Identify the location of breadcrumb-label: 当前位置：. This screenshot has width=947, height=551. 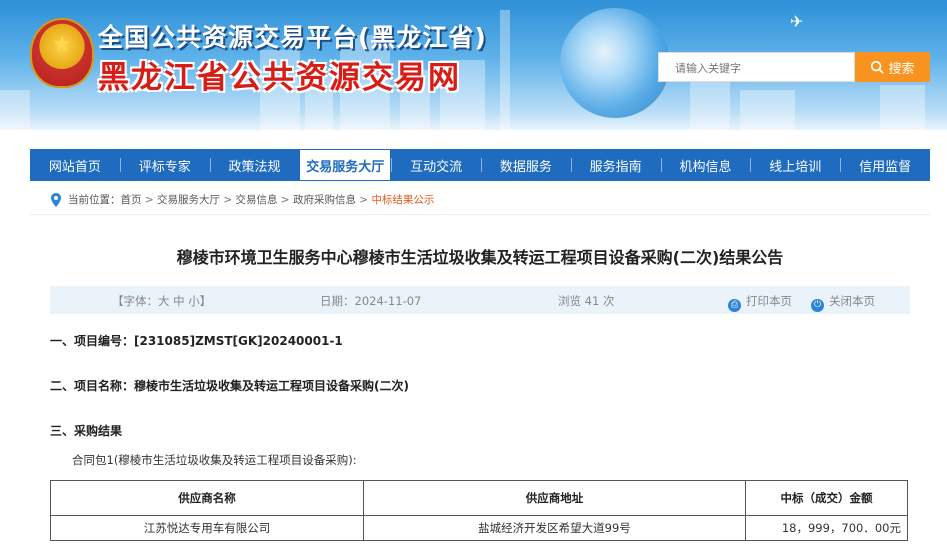
(94, 200).